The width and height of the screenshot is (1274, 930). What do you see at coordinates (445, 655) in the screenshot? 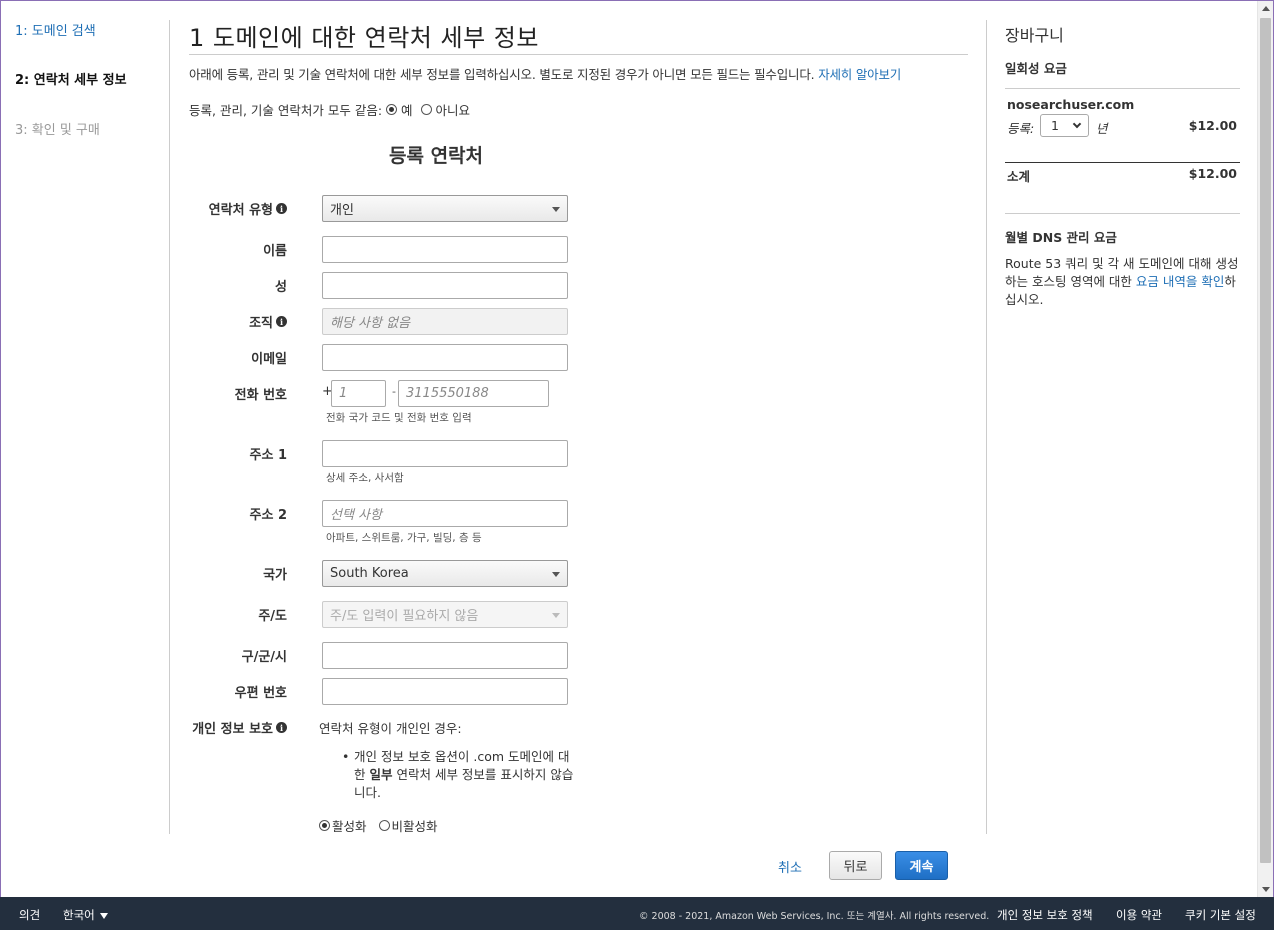
I see `city-input` at bounding box center [445, 655].